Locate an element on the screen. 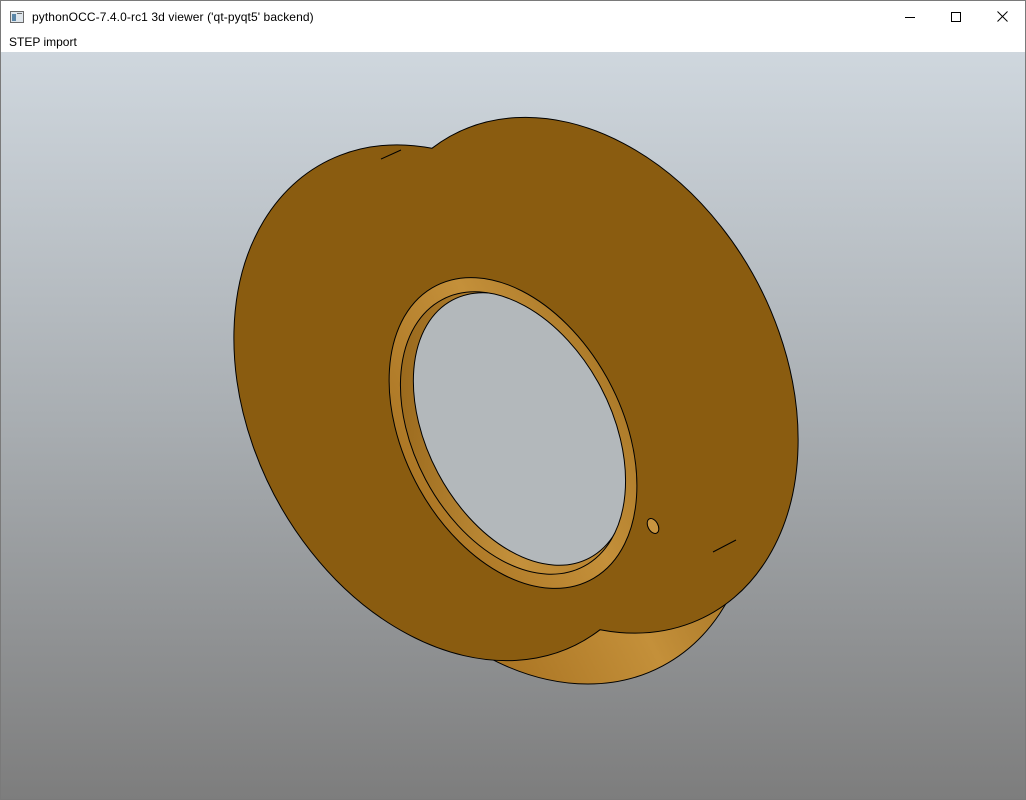 The height and width of the screenshot is (800, 1026). app-icon is located at coordinates (17, 16).